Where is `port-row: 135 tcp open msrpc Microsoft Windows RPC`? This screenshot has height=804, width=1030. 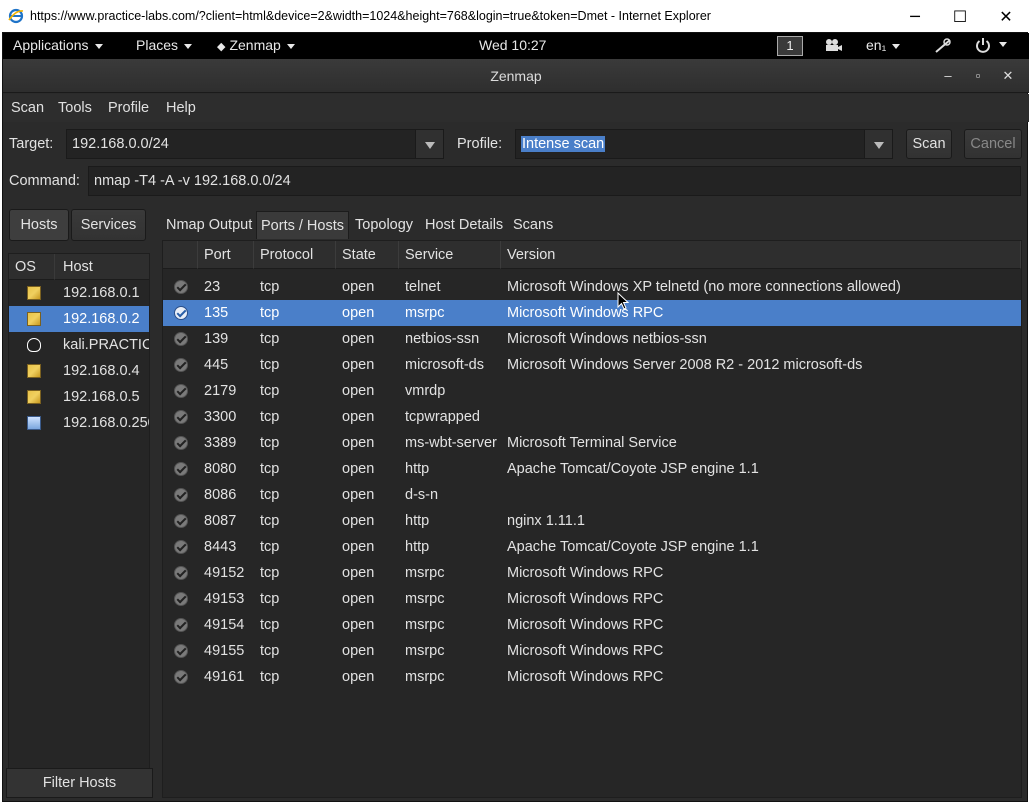
port-row: 135 tcp open msrpc Microsoft Windows RPC is located at coordinates (592, 313).